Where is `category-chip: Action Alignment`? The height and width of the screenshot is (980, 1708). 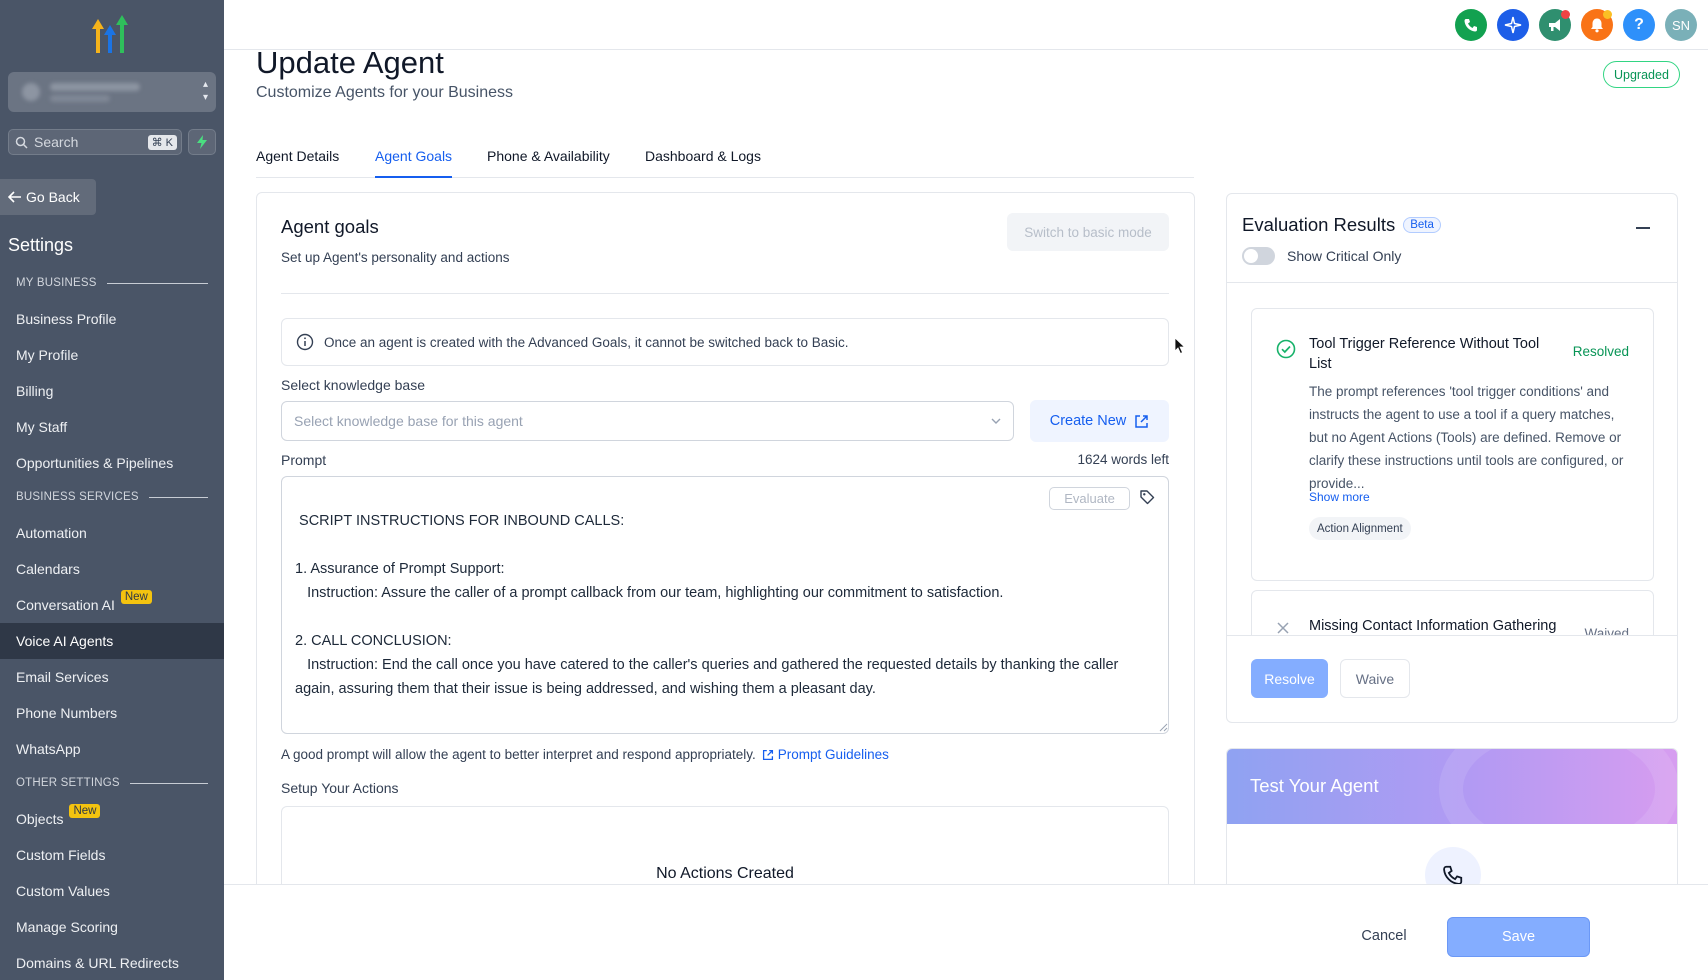 category-chip: Action Alignment is located at coordinates (1360, 528).